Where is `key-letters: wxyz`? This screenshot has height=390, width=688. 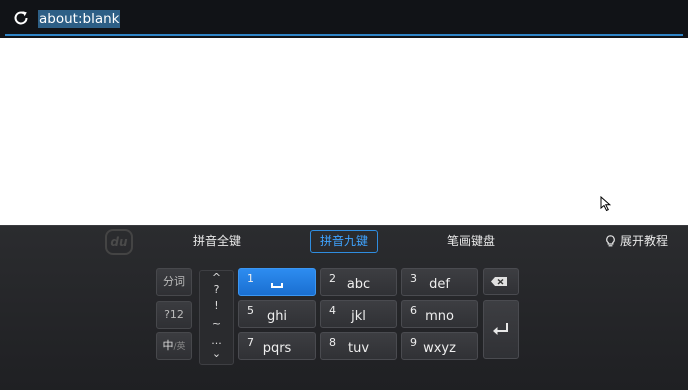
key-letters: wxyz is located at coordinates (439, 348).